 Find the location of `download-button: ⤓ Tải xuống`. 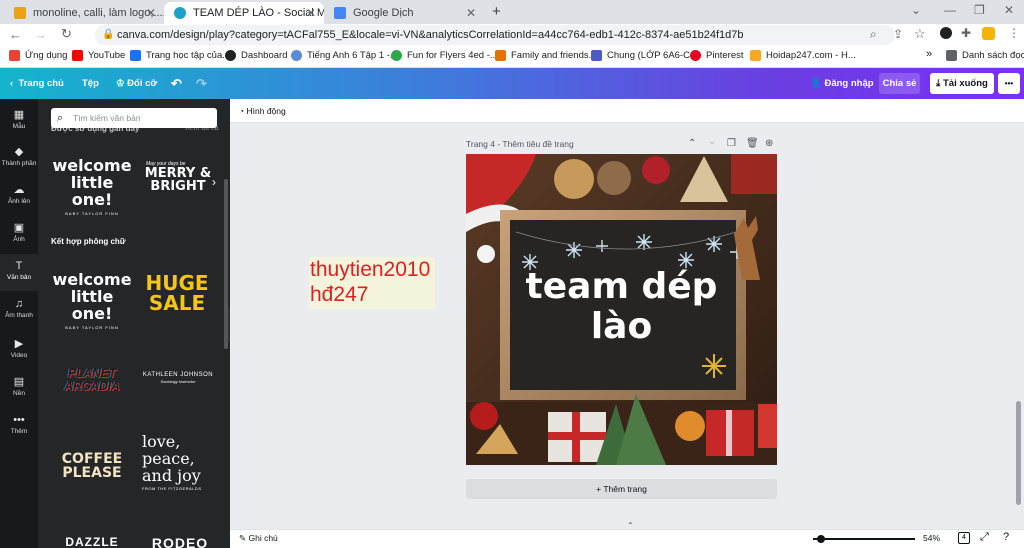

download-button: ⤓ Tải xuống is located at coordinates (962, 83).